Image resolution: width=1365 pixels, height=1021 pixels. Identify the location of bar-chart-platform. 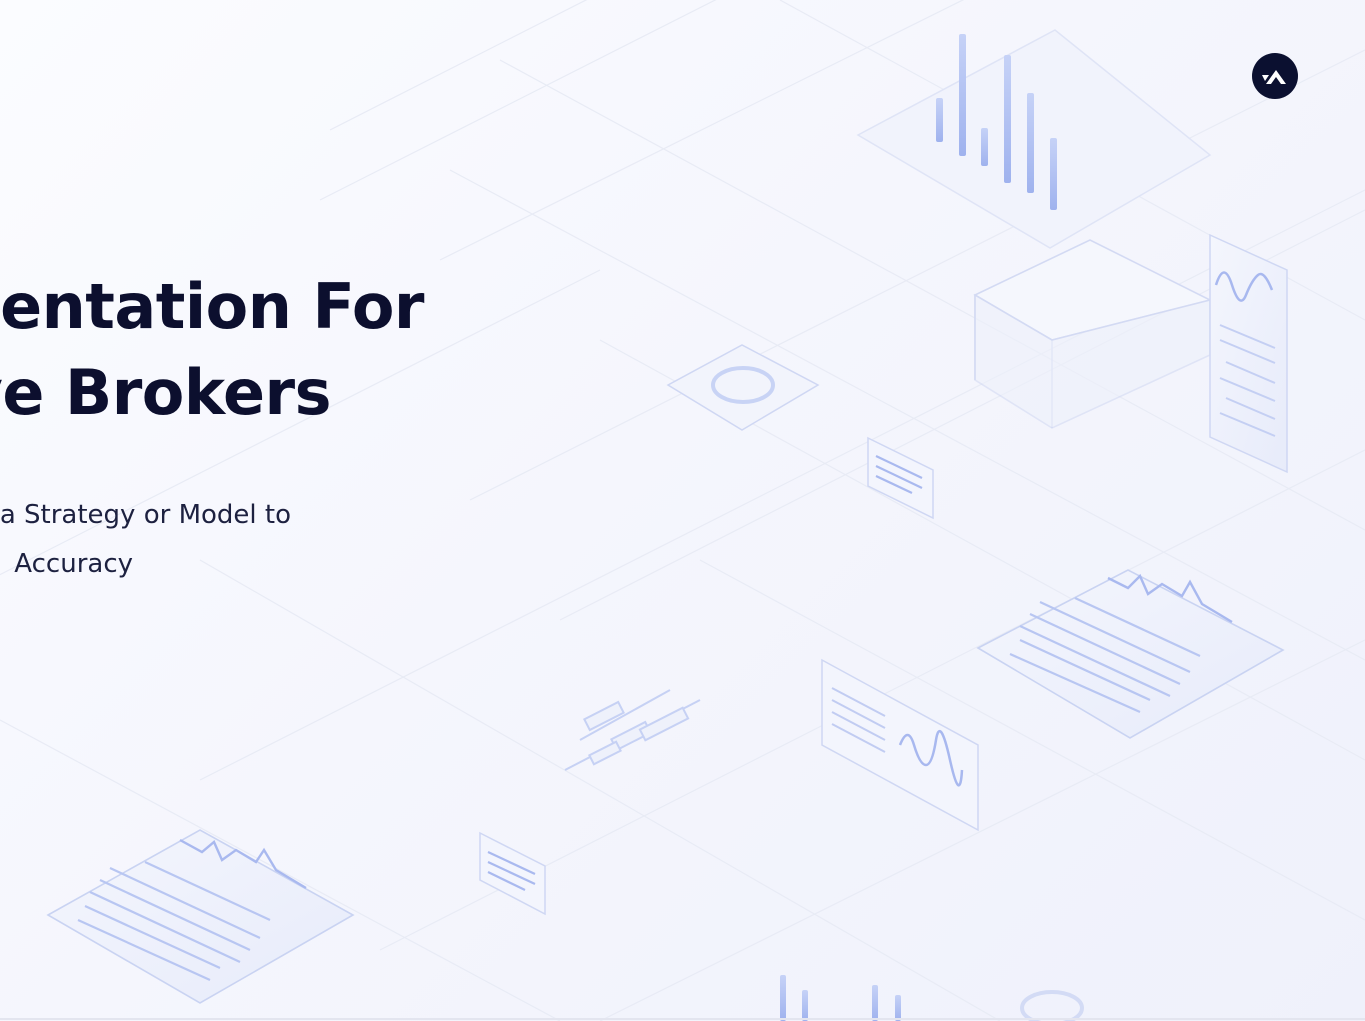
(1034, 139).